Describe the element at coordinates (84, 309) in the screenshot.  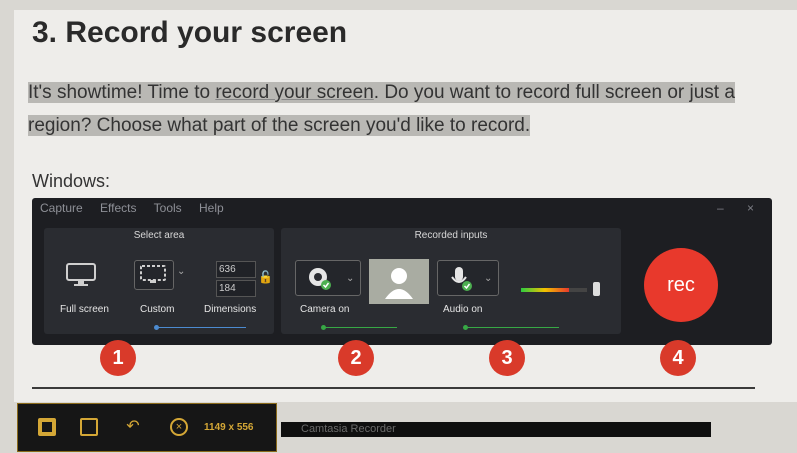
I see `full-screen-label: Full screen` at that location.